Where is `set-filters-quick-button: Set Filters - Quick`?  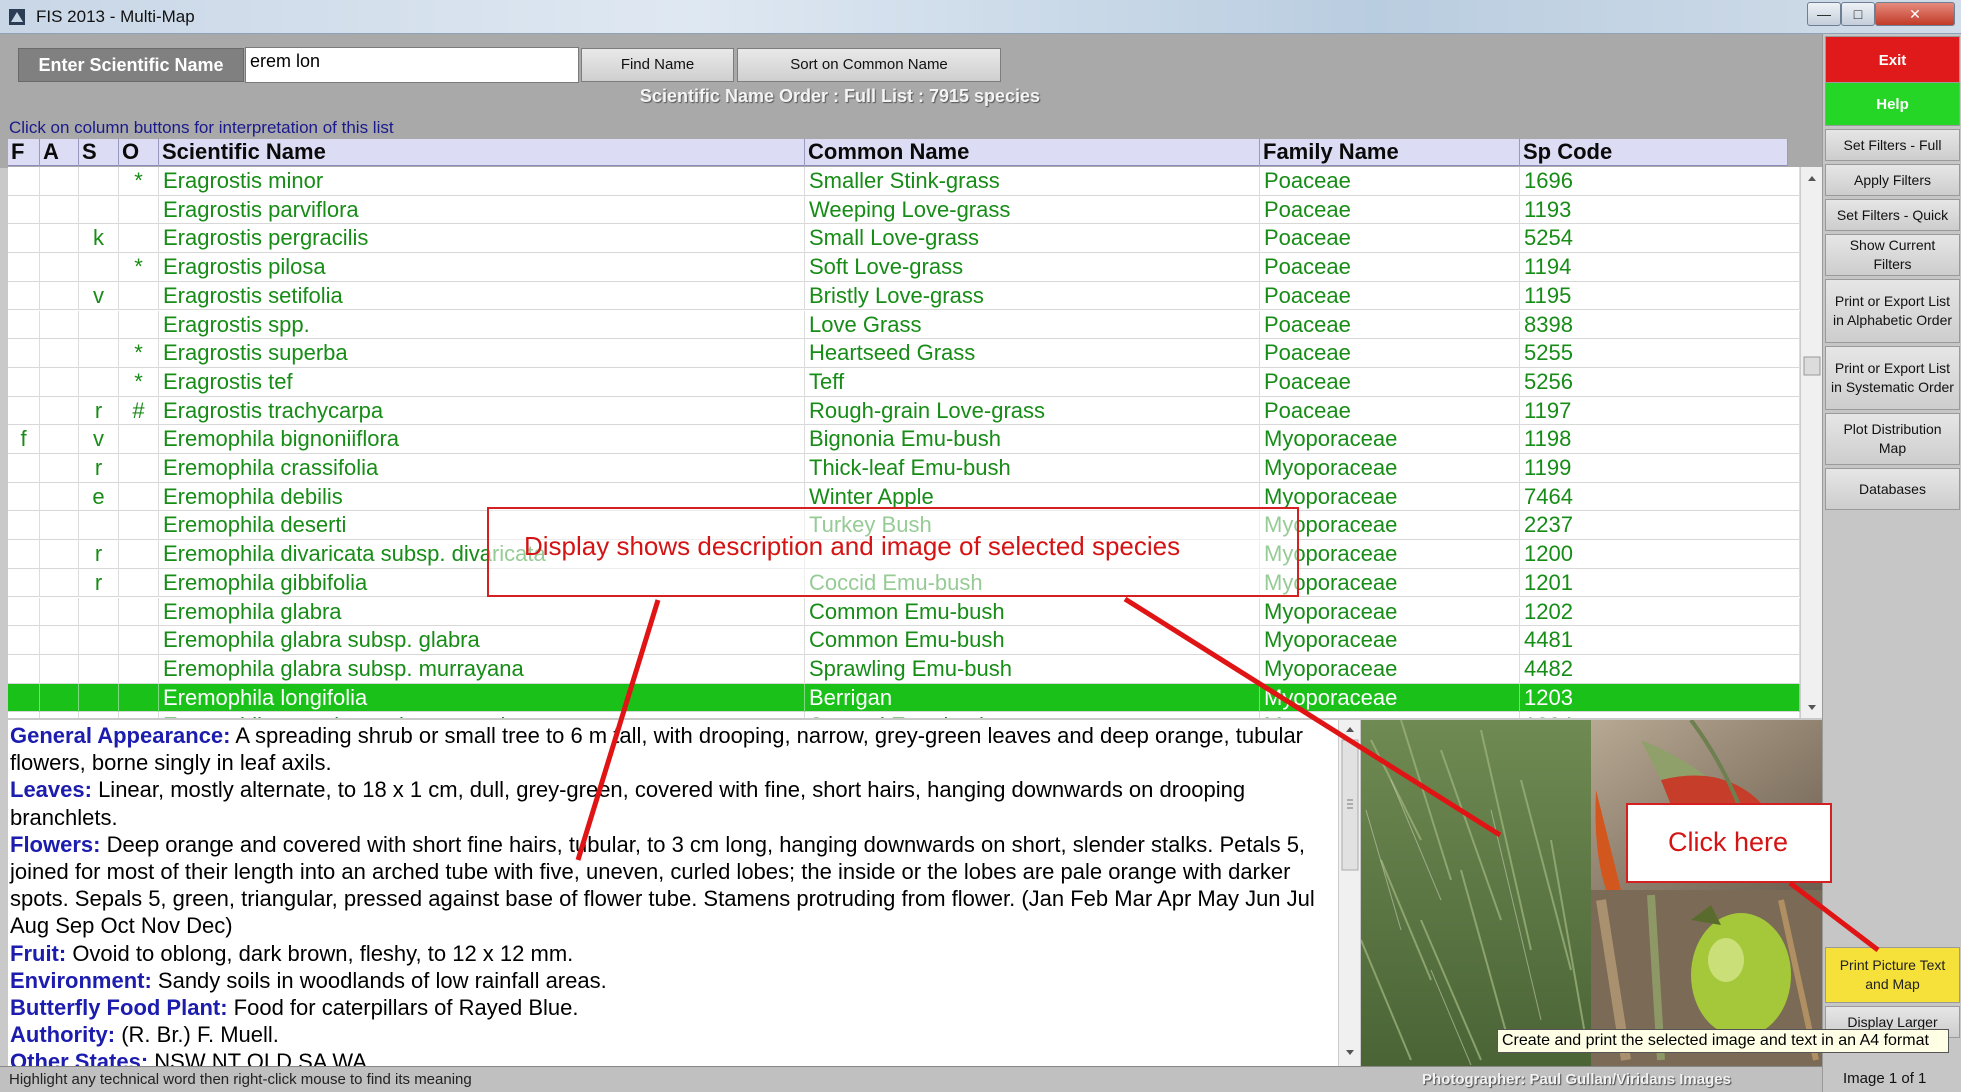
set-filters-quick-button: Set Filters - Quick is located at coordinates (1892, 215).